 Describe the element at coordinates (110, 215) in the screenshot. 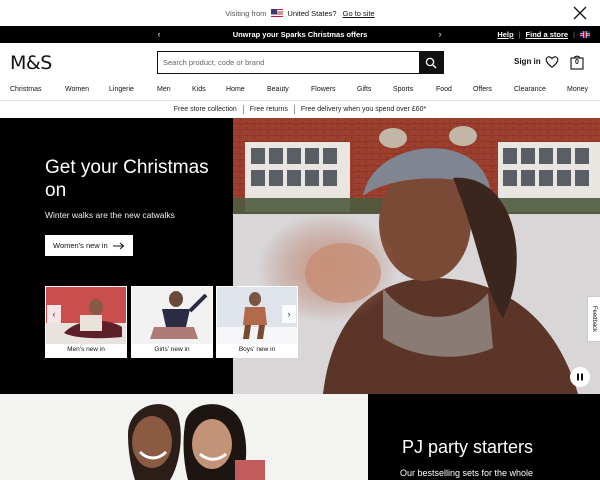

I see `hero-subtitle: Winter walks are the new catwalks` at that location.